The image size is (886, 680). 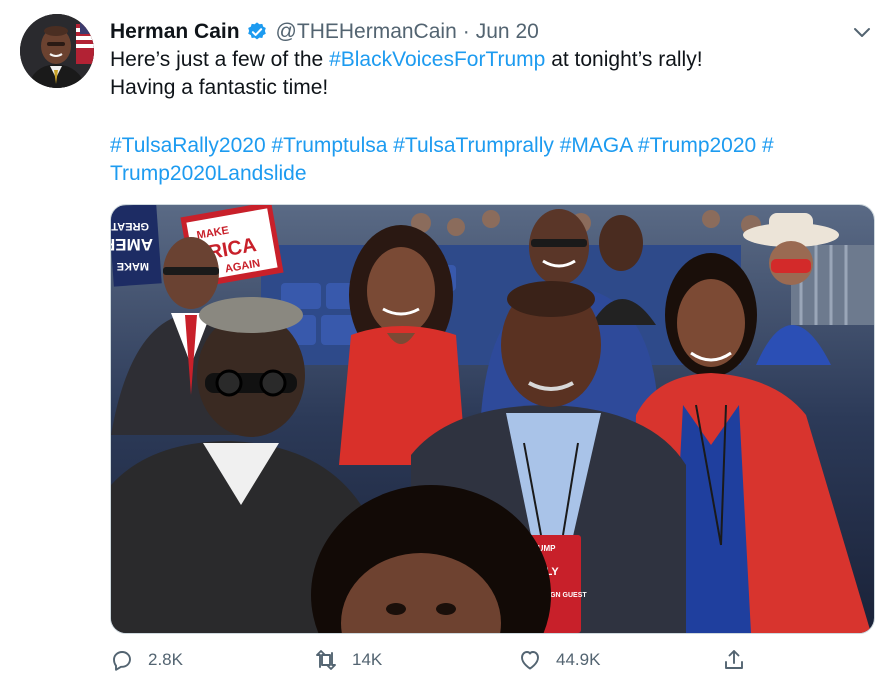 What do you see at coordinates (122, 661) in the screenshot?
I see `reply-icon` at bounding box center [122, 661].